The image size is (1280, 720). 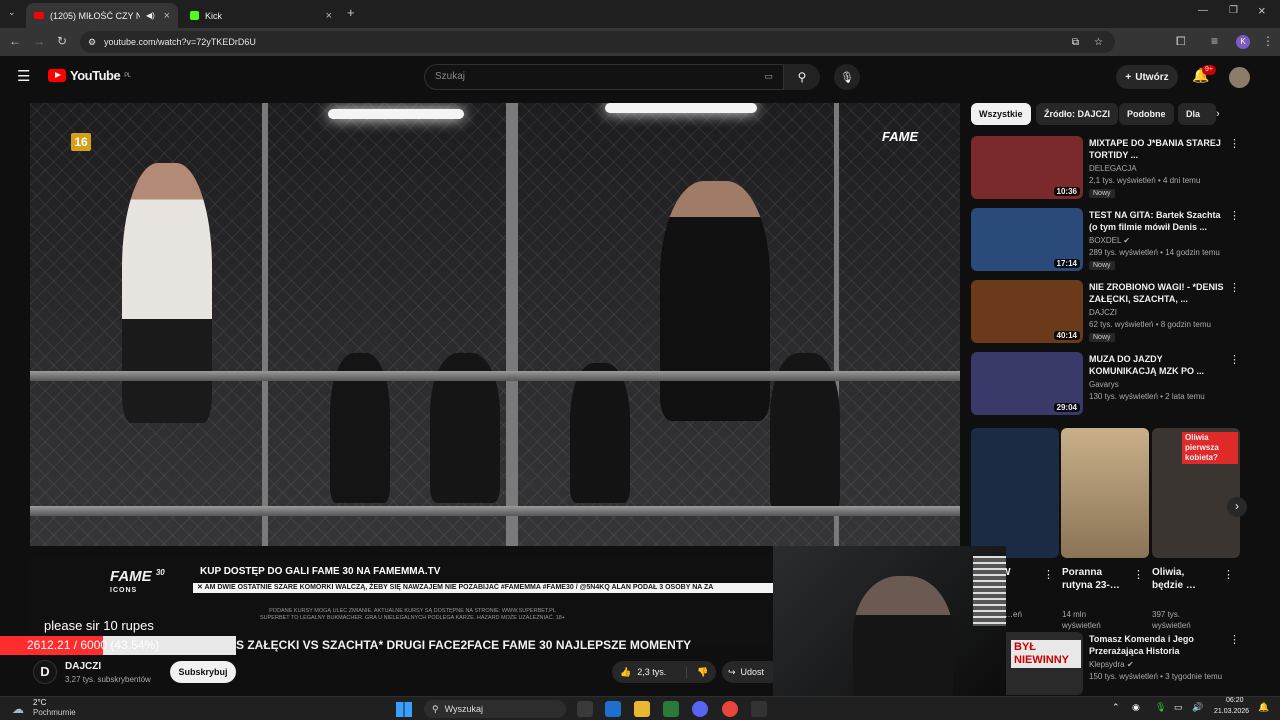 I want to click on weather-desc: Pochmurnie, so click(x=54, y=712).